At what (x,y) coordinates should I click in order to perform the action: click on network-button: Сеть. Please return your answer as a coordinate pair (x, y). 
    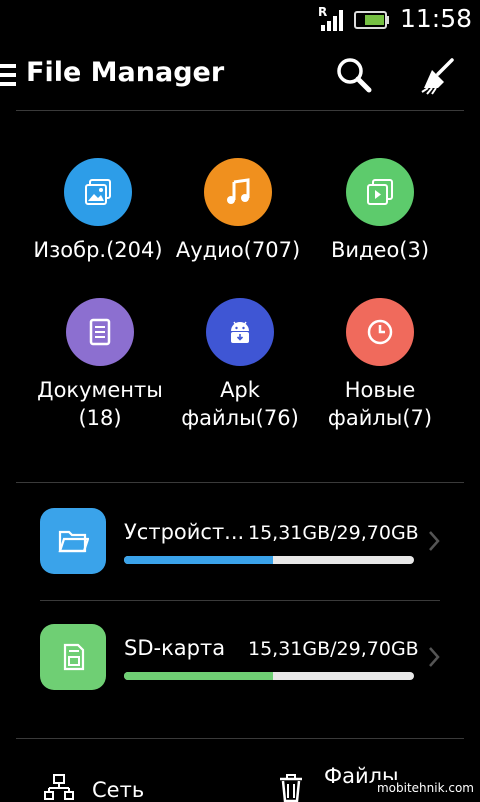
    Looking at the image, I should click on (114, 786).